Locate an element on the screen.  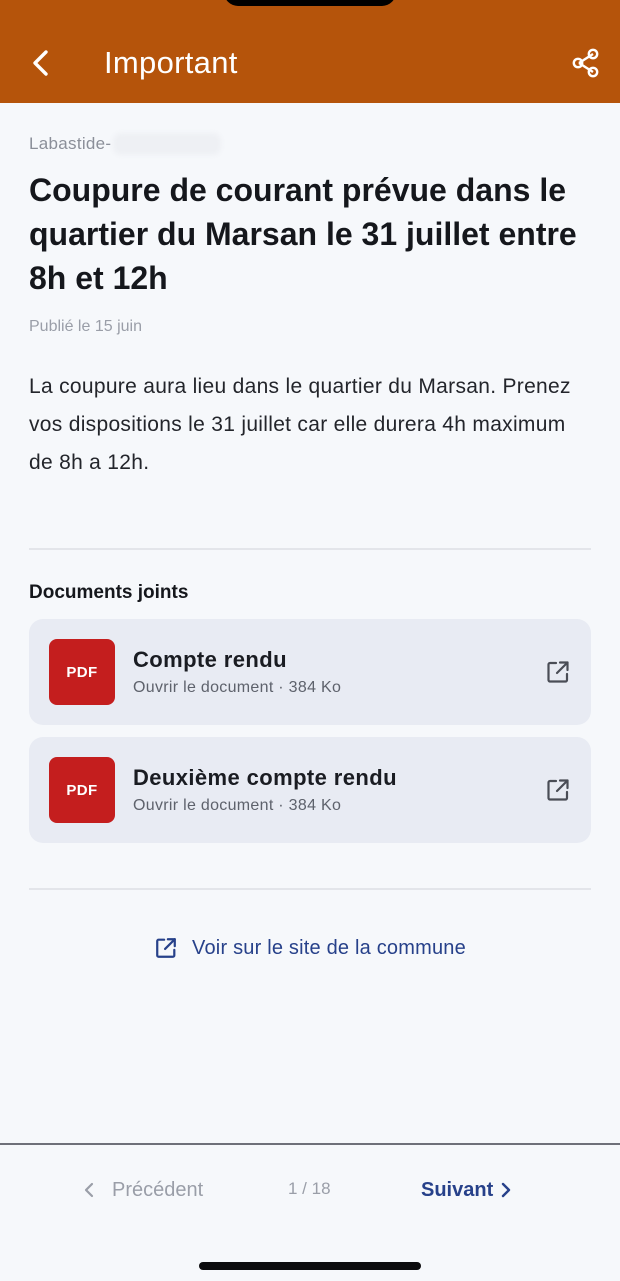
share-button is located at coordinates (586, 63).